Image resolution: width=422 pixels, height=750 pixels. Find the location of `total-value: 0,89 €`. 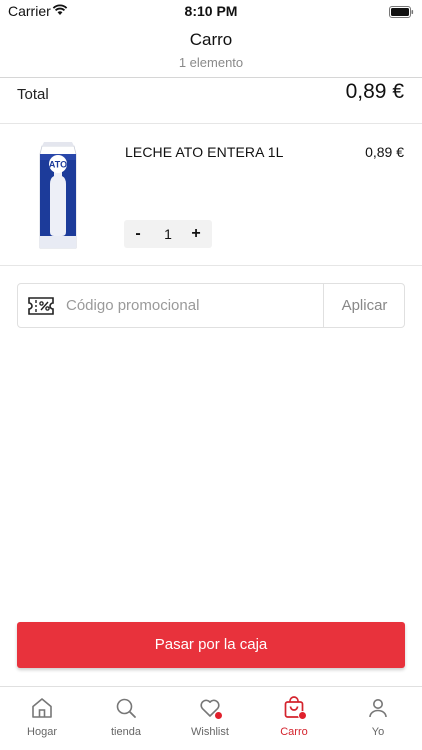

total-value: 0,89 € is located at coordinates (374, 91).